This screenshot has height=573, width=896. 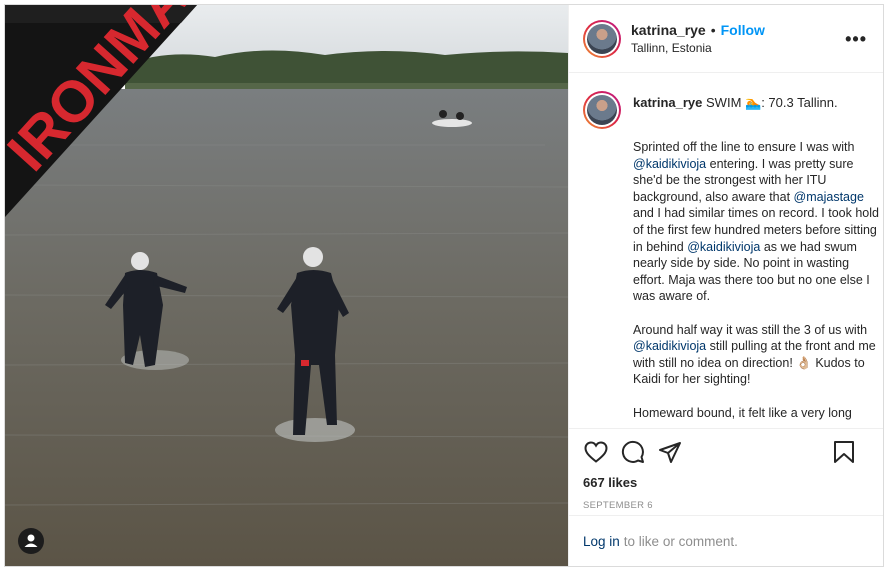 What do you see at coordinates (742, 412) in the screenshot?
I see `caption-text: Homeward bound, it felt like a very long` at bounding box center [742, 412].